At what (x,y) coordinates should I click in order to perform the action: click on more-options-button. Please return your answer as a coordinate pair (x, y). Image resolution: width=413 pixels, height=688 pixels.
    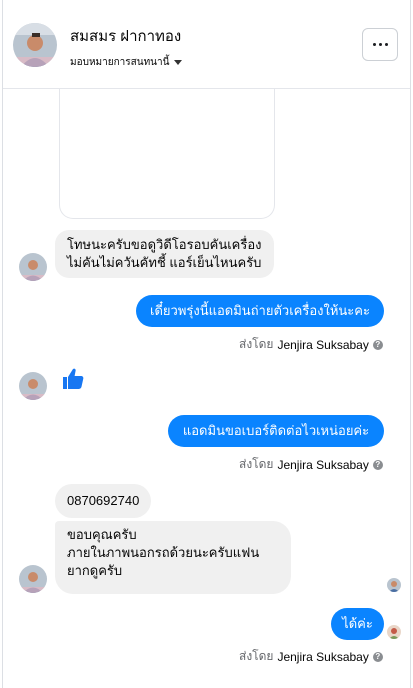
    Looking at the image, I should click on (380, 44).